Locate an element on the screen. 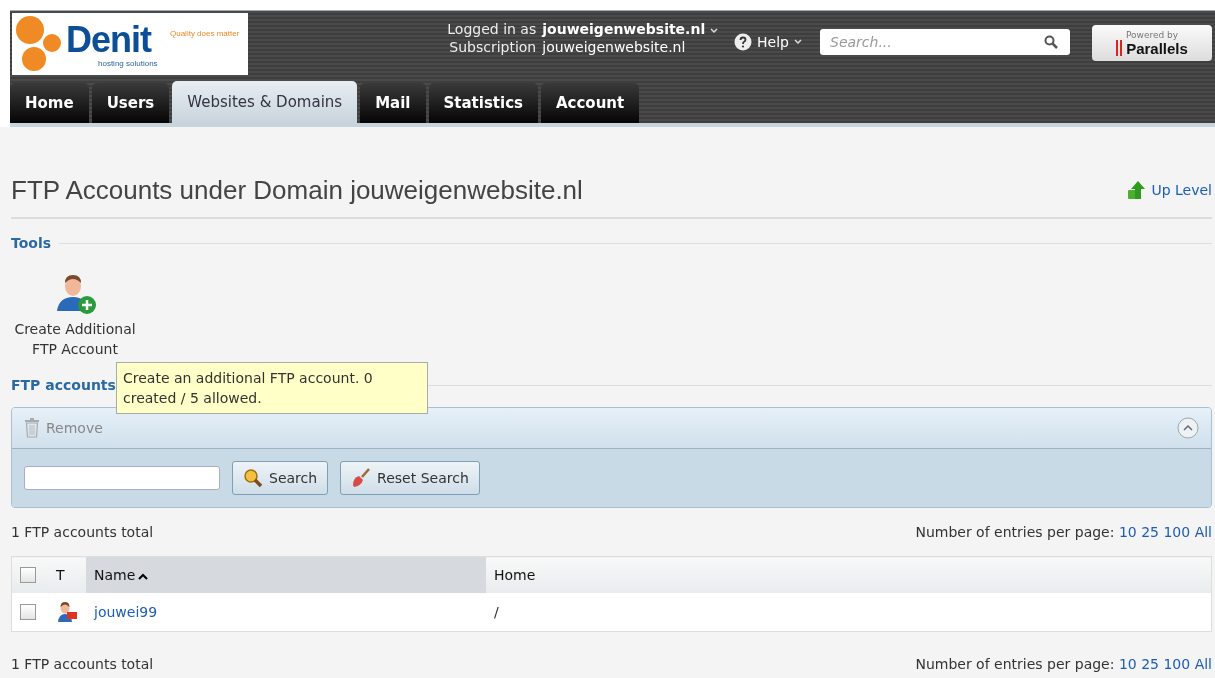 Image resolution: width=1215 pixels, height=678 pixels. ftp-user-icon is located at coordinates (67, 612).